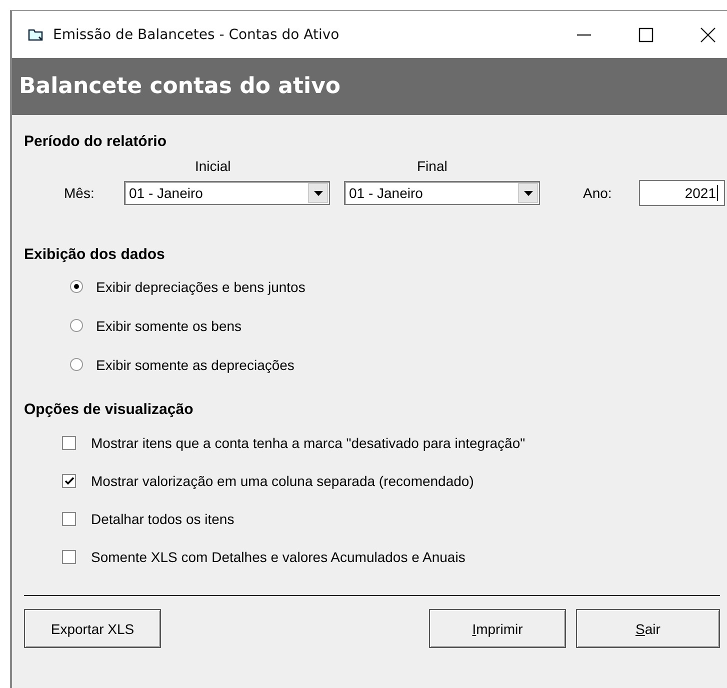 This screenshot has width=727, height=688. Describe the element at coordinates (682, 193) in the screenshot. I see `year-input: 2021` at that location.